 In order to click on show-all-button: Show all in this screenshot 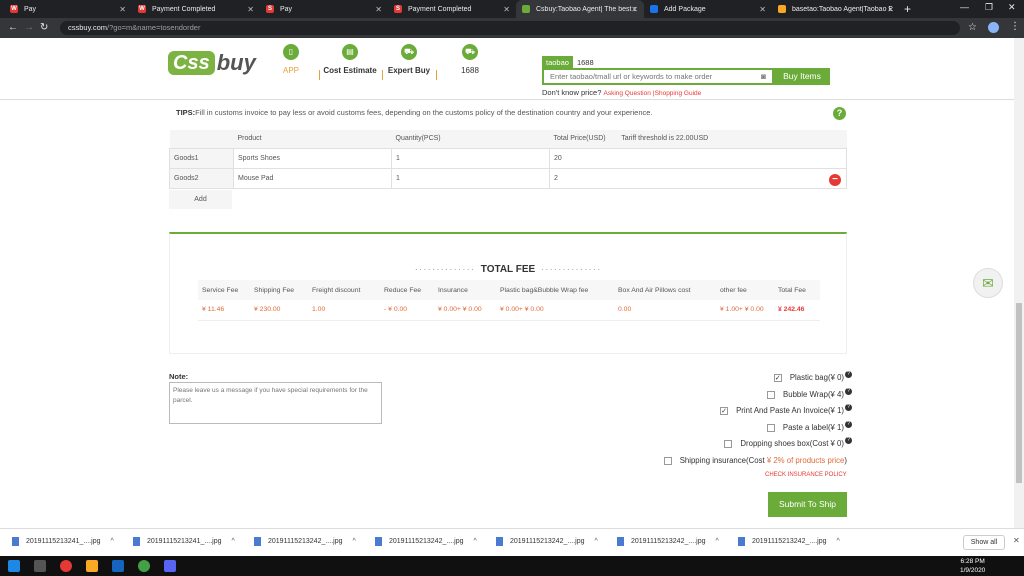, I will do `click(984, 542)`.